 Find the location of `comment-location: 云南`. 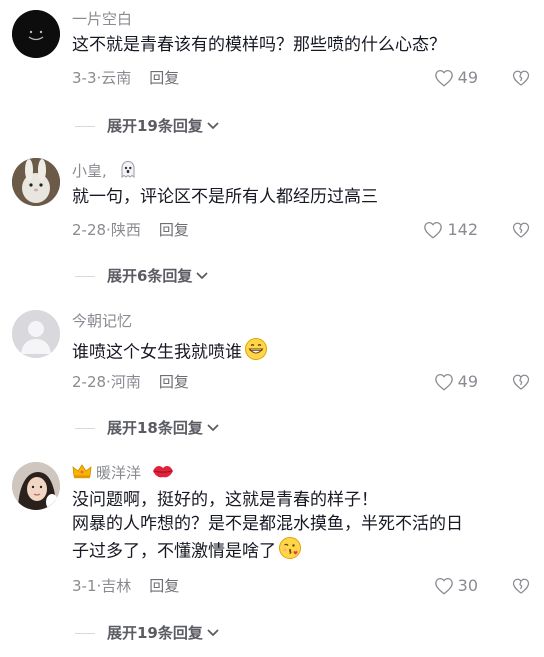

comment-location: 云南 is located at coordinates (116, 78).